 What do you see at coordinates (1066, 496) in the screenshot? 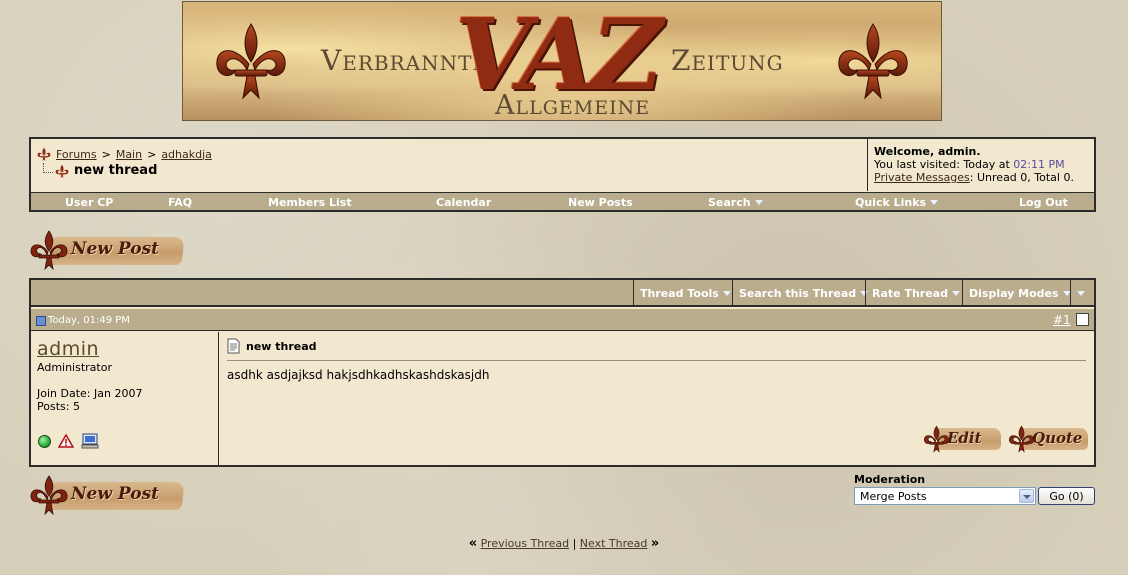
I see `moderation-go-button: Go (0)` at bounding box center [1066, 496].